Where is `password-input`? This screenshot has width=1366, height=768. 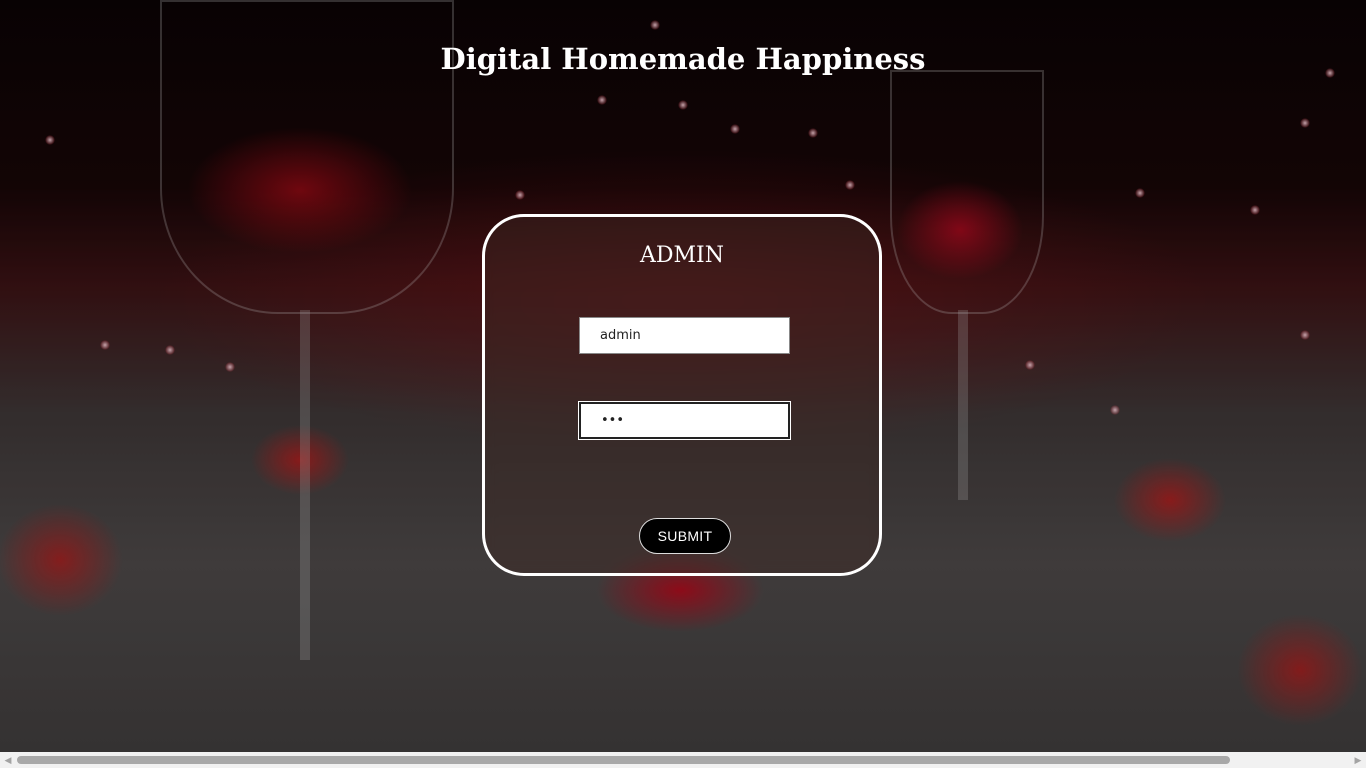 password-input is located at coordinates (684, 420).